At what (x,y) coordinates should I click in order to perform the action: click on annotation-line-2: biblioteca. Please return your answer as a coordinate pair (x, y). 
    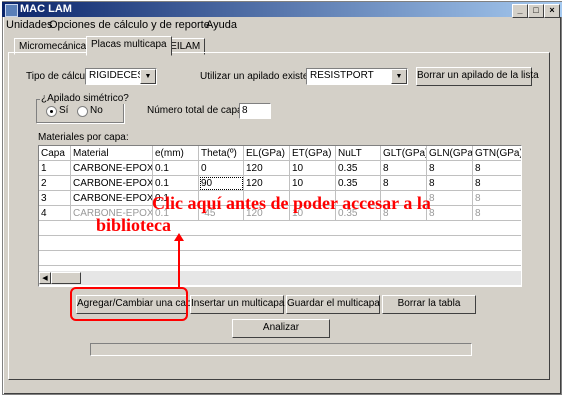
    Looking at the image, I should click on (133, 225).